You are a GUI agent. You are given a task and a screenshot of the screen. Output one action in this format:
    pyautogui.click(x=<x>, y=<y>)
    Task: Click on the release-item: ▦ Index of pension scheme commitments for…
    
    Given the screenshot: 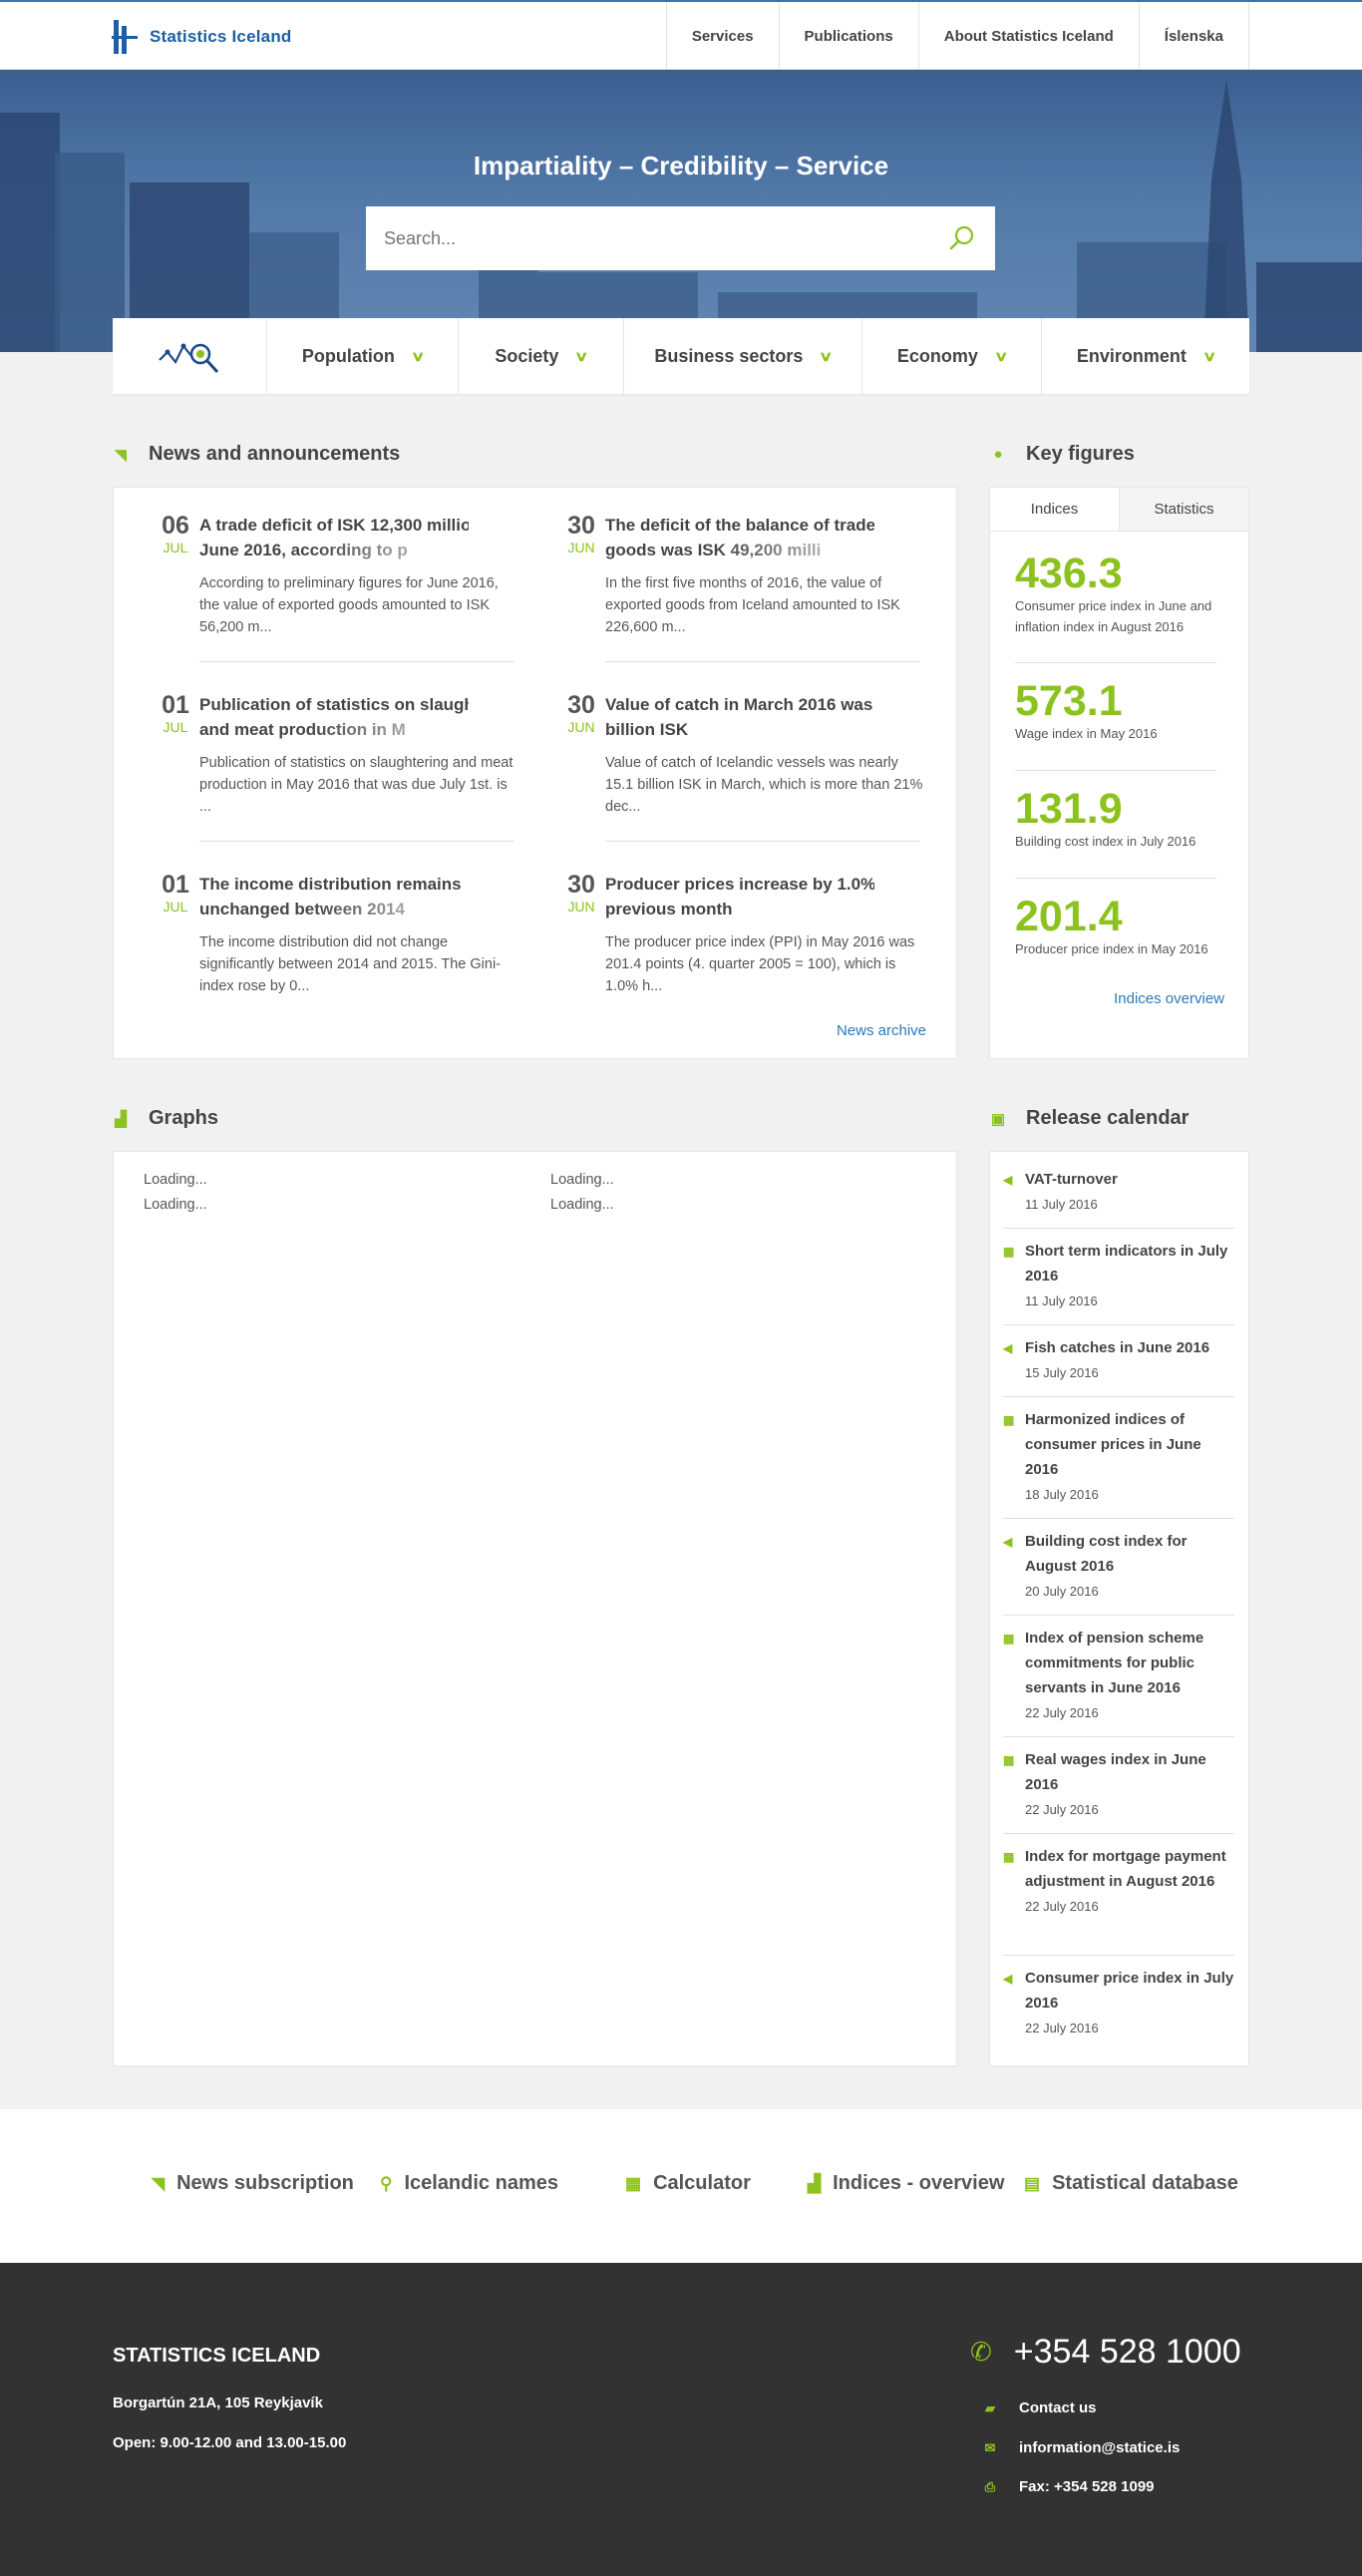 What is the action you would take?
    pyautogui.click(x=1118, y=1674)
    